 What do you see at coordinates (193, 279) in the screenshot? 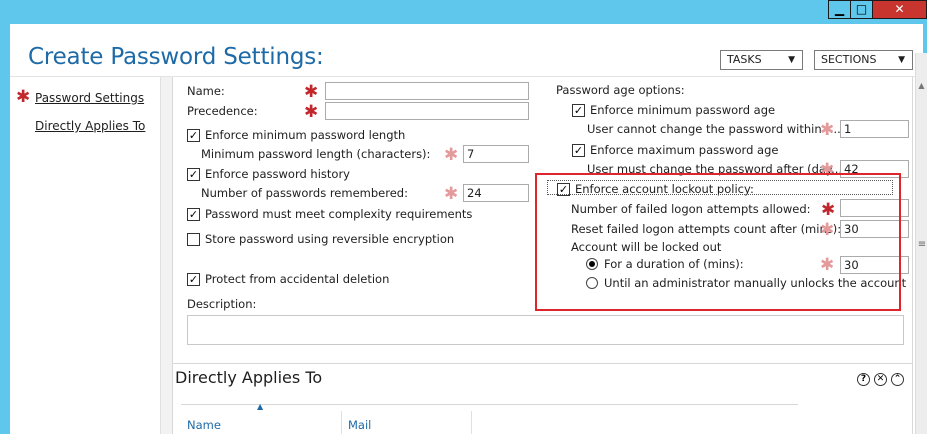
I see `protect-deletion-checkbox: ✓` at bounding box center [193, 279].